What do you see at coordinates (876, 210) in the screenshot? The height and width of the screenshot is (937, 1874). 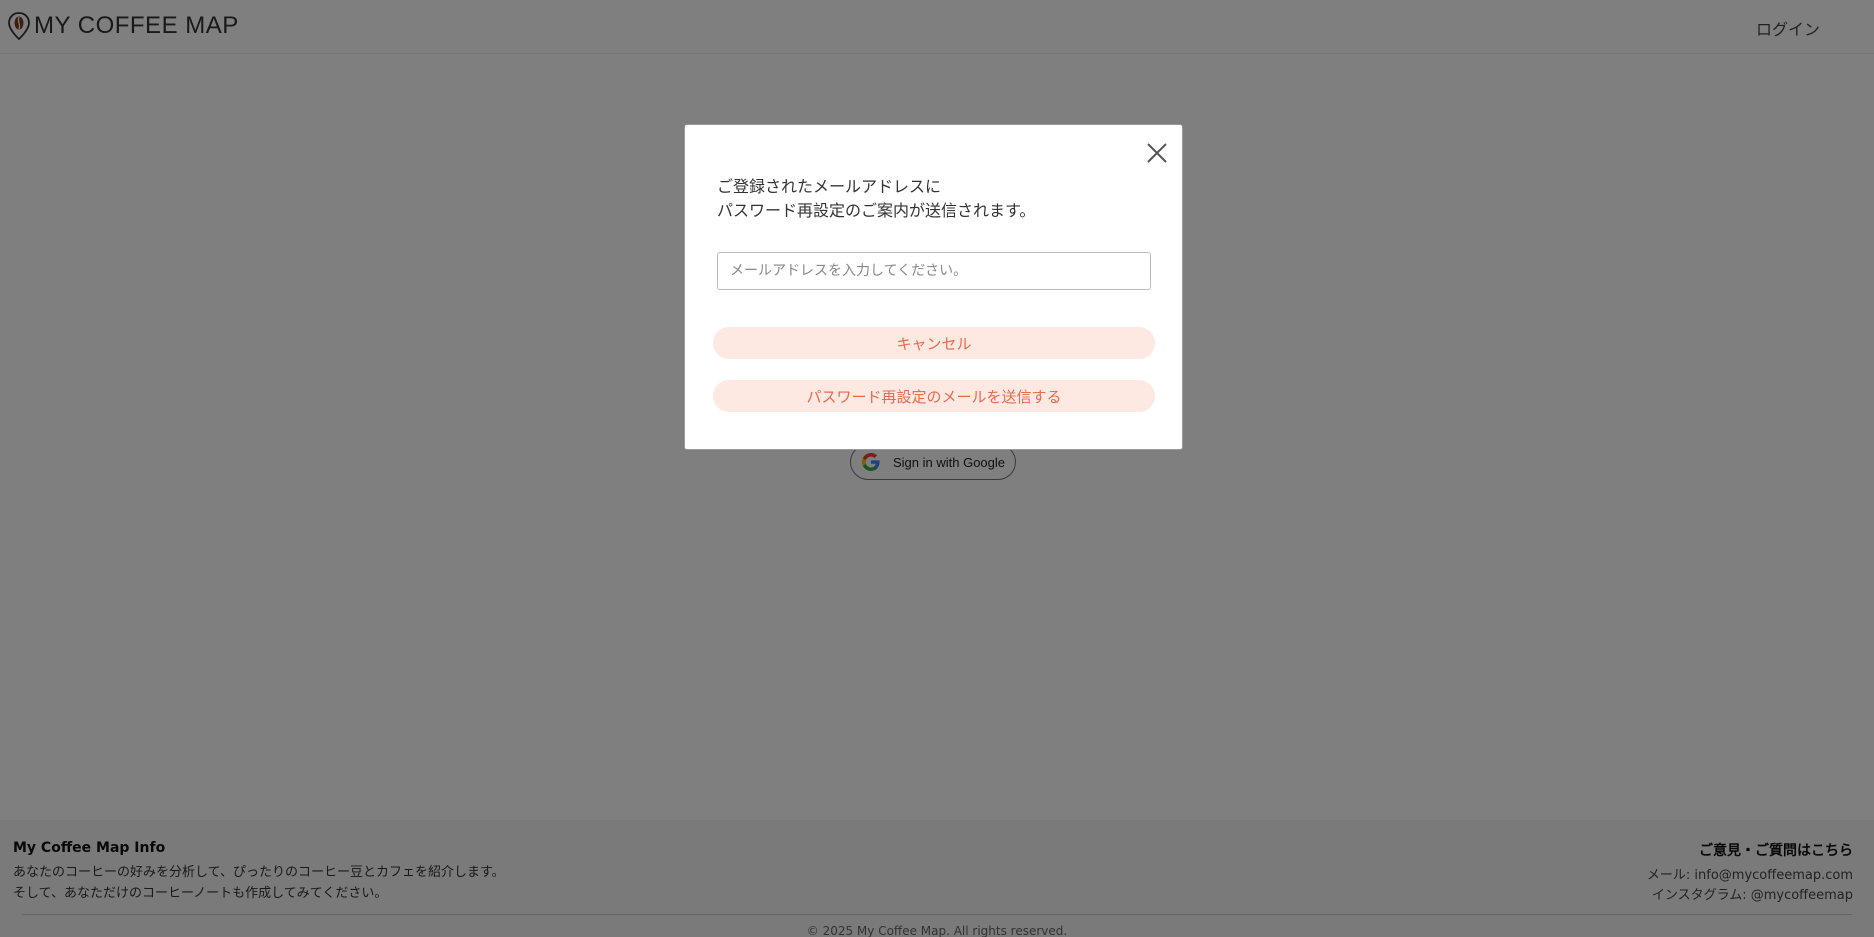 I see `modal-message-line2: パスワード再設定のご案内が送信されます。` at bounding box center [876, 210].